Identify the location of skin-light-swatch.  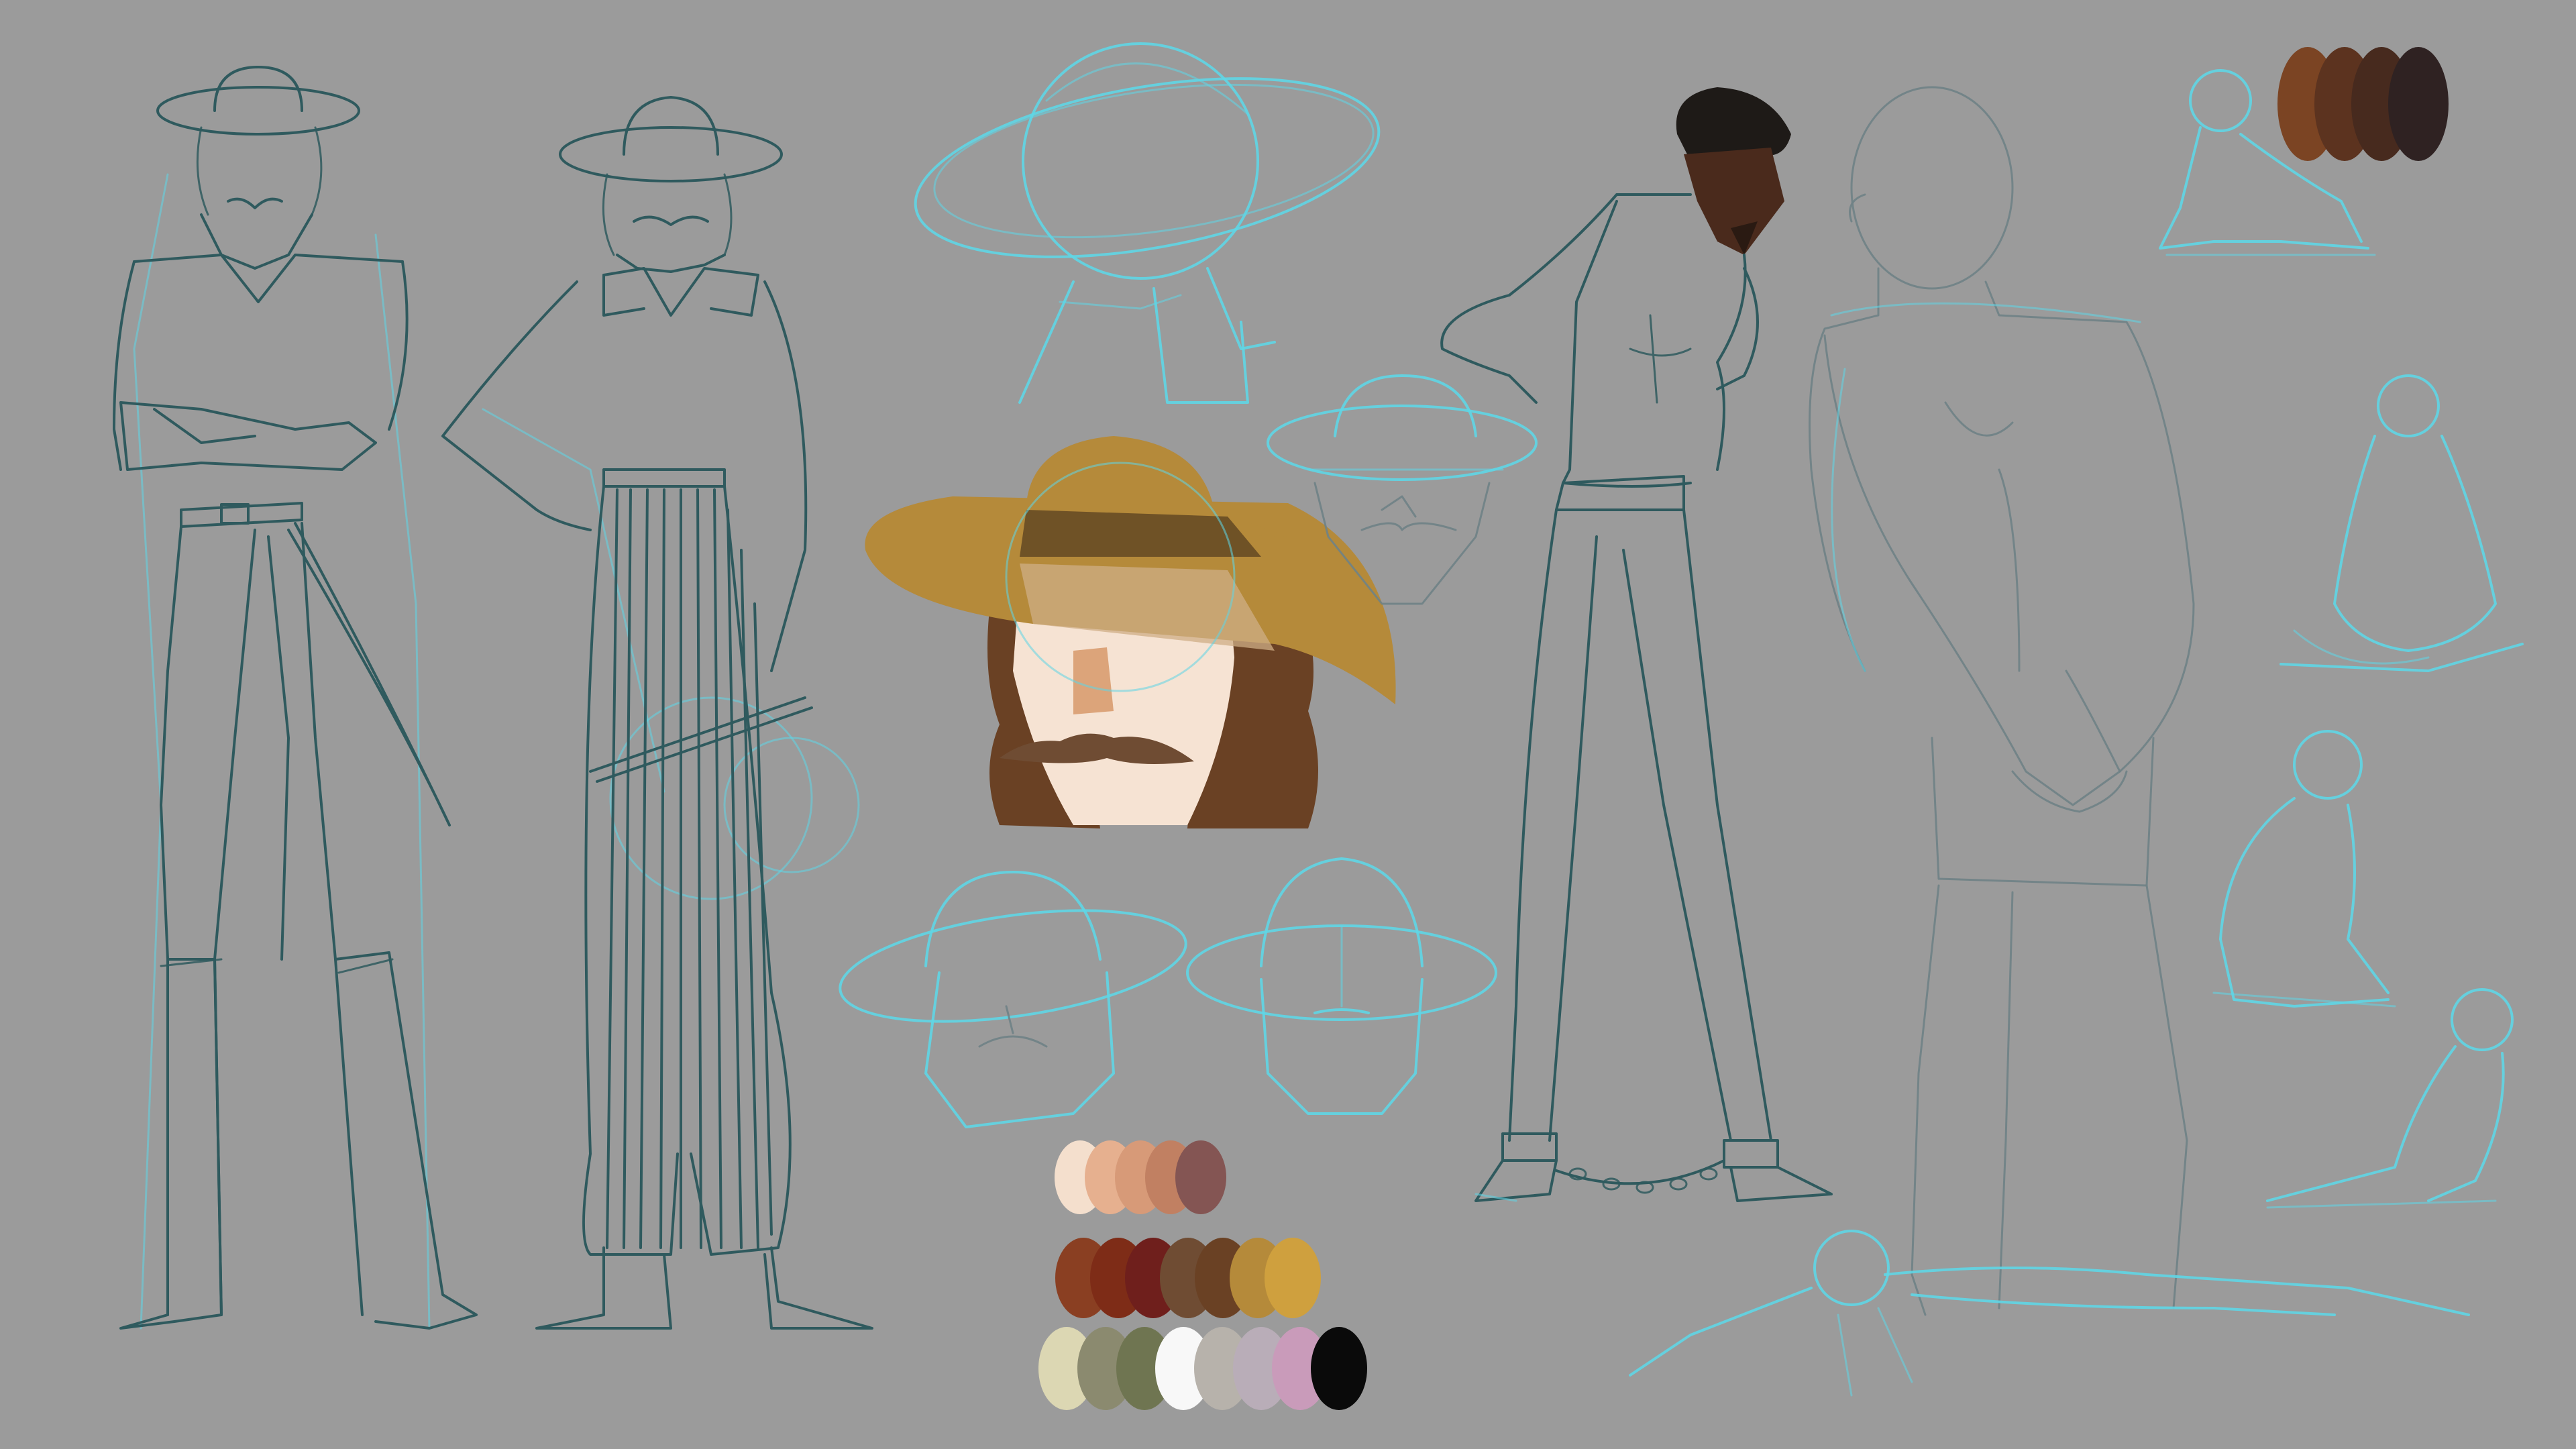
(1200, 1177).